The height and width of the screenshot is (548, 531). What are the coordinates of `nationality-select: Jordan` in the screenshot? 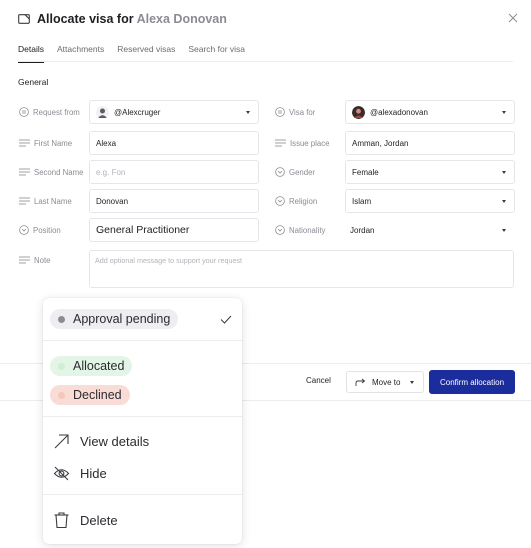 It's located at (429, 230).